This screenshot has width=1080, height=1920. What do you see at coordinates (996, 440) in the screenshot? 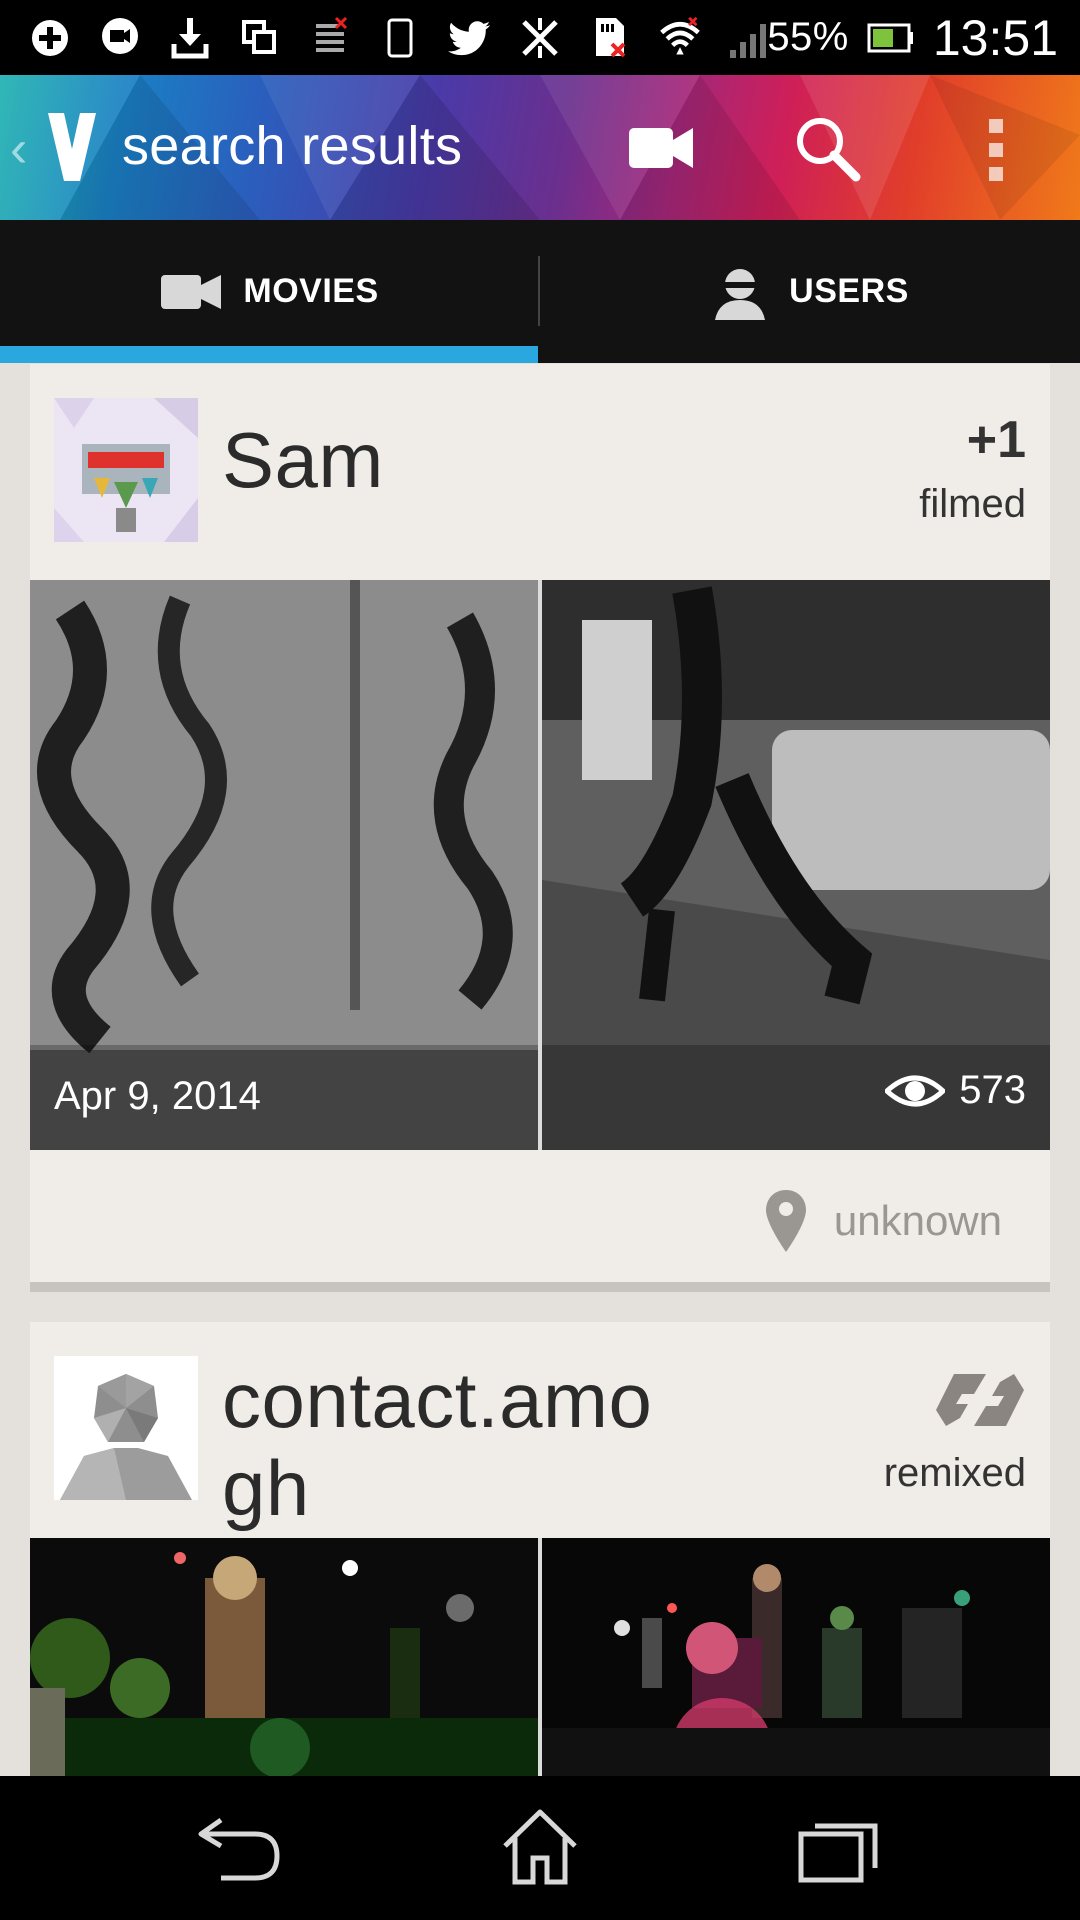
I see `activity-count: +1` at bounding box center [996, 440].